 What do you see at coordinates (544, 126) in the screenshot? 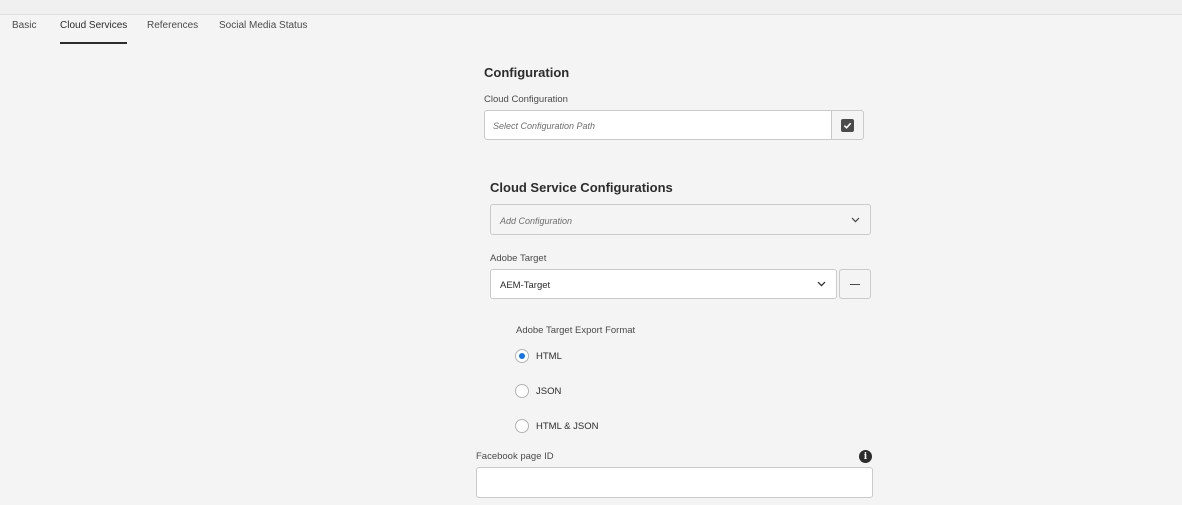
I see `cloud-configuration-placeholder: Select Configuration Path` at bounding box center [544, 126].